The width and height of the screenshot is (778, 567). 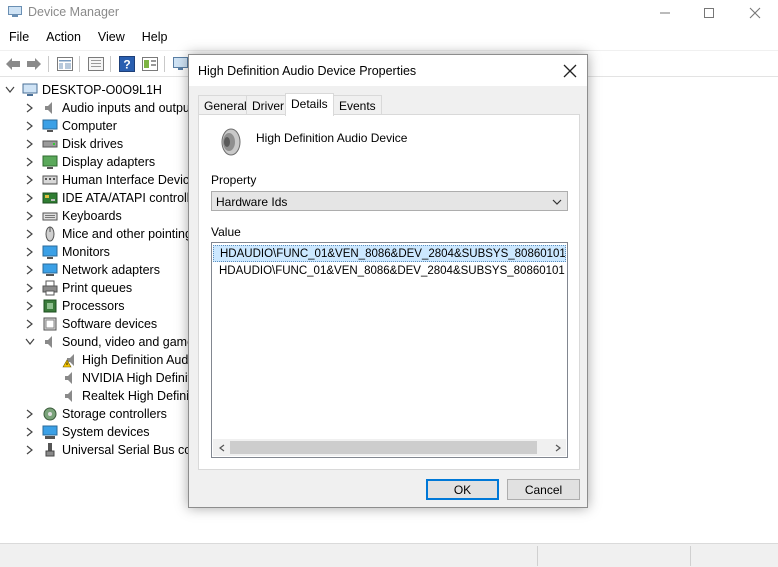 I want to click on tree-item: Audio inputs and outpu, so click(x=107, y=108).